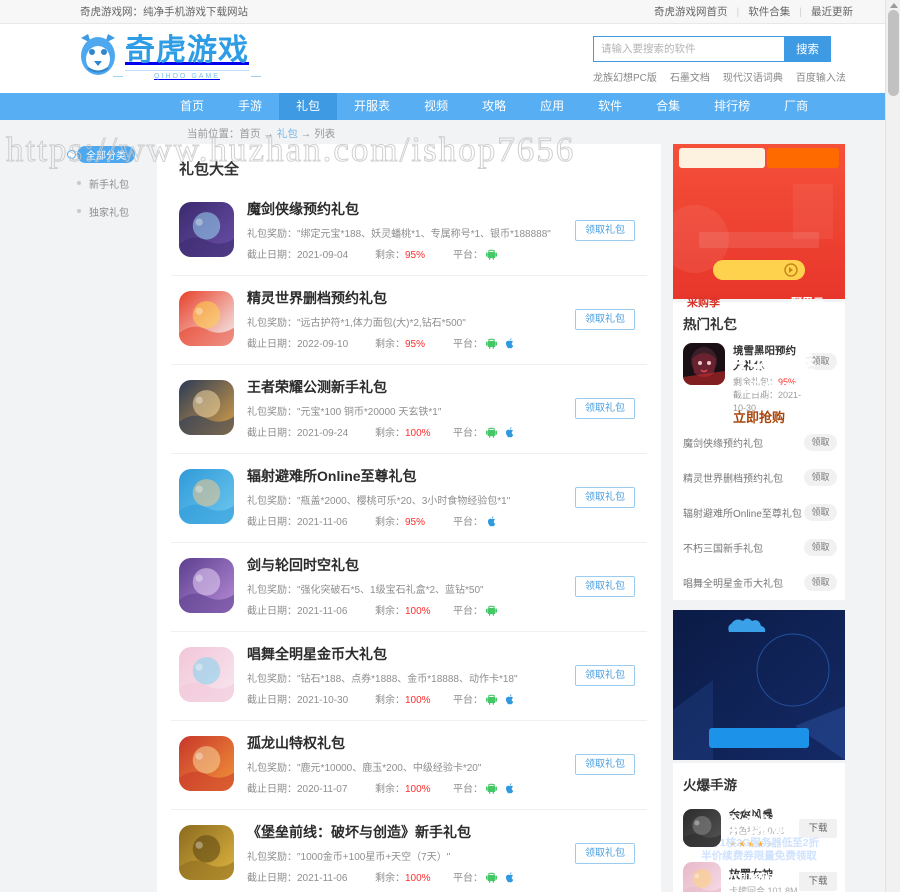 The height and width of the screenshot is (892, 900). Describe the element at coordinates (743, 547) in the screenshot. I see `hot-gift-item-name: 不朽三国新手礼包` at that location.